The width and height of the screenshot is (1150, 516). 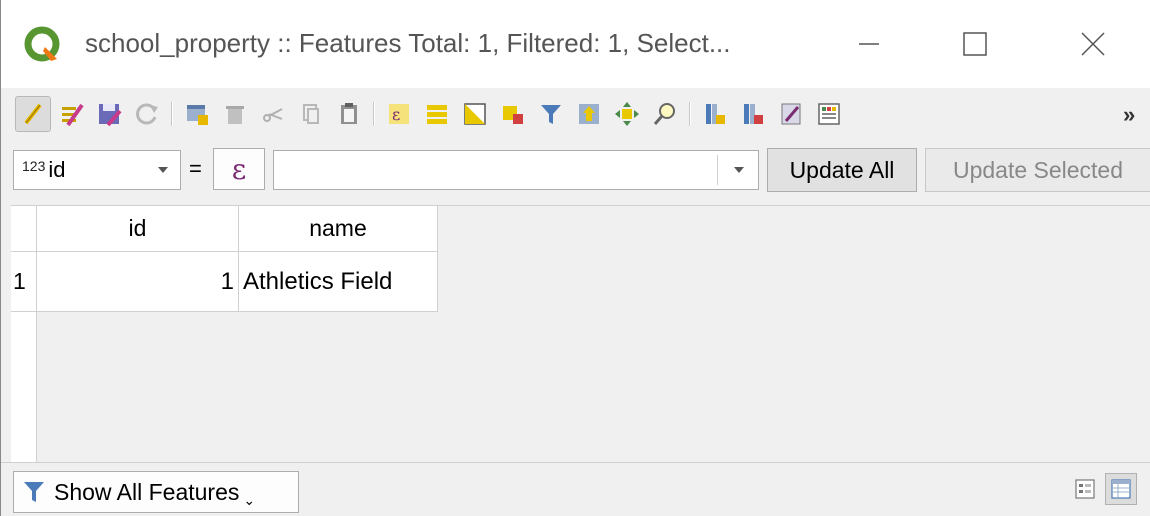 I want to click on select-by-expression-button: ε, so click(x=399, y=114).